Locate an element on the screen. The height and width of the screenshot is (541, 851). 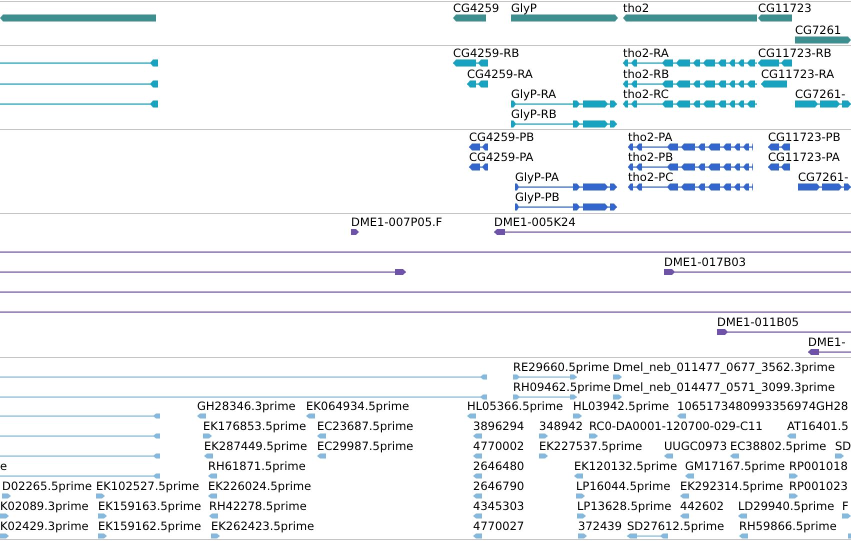
feature-label: 4770027 is located at coordinates (498, 526).